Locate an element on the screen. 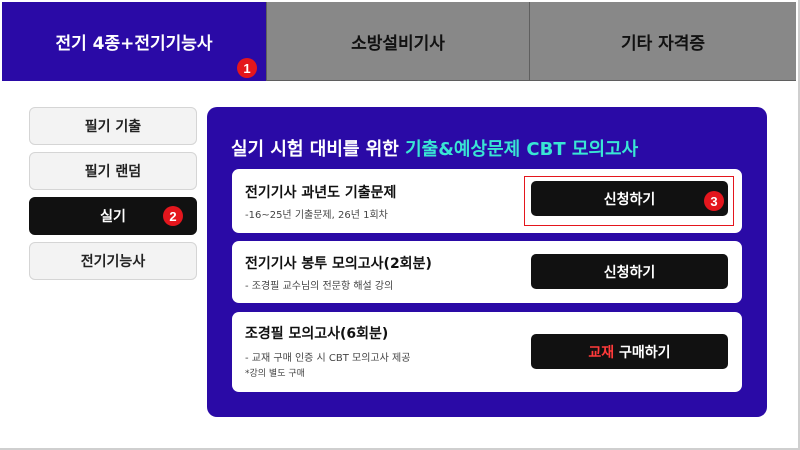 The height and width of the screenshot is (450, 800). buy-textbook-button: 교재 구매하기 is located at coordinates (629, 351).